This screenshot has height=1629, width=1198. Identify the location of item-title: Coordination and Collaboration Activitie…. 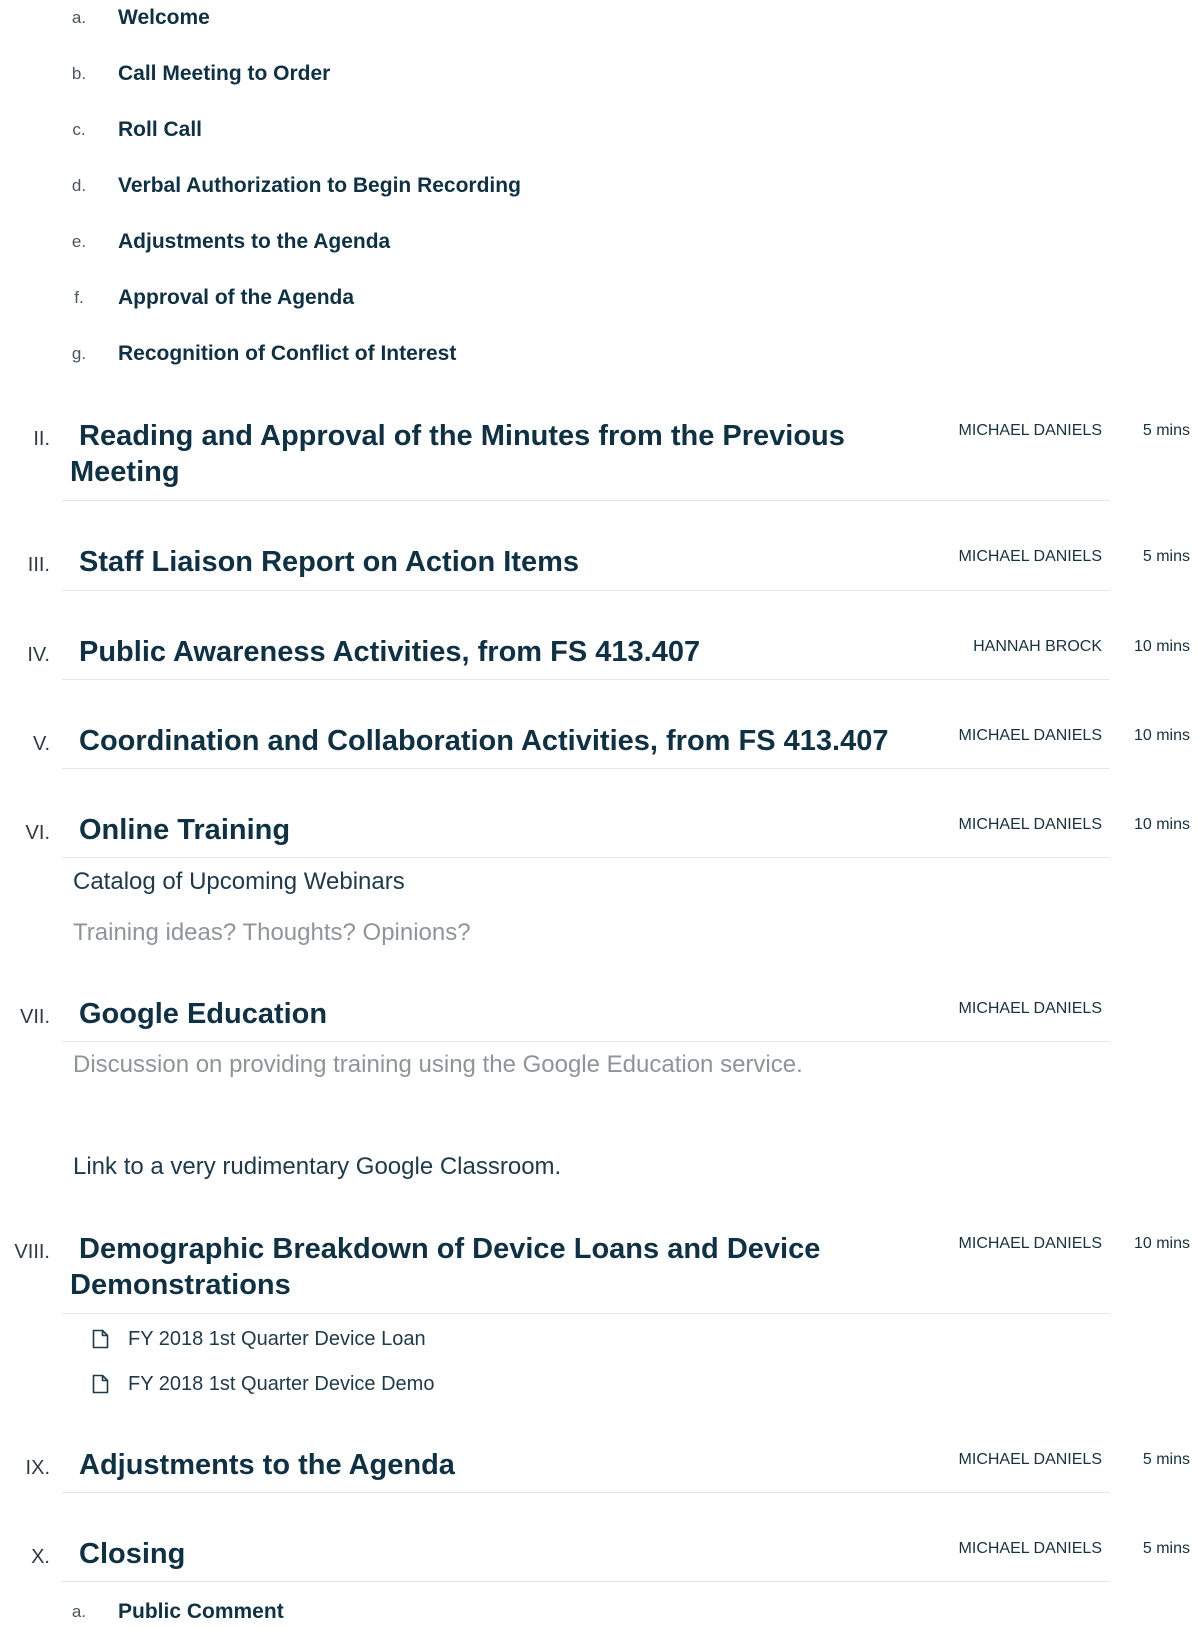
(484, 741).